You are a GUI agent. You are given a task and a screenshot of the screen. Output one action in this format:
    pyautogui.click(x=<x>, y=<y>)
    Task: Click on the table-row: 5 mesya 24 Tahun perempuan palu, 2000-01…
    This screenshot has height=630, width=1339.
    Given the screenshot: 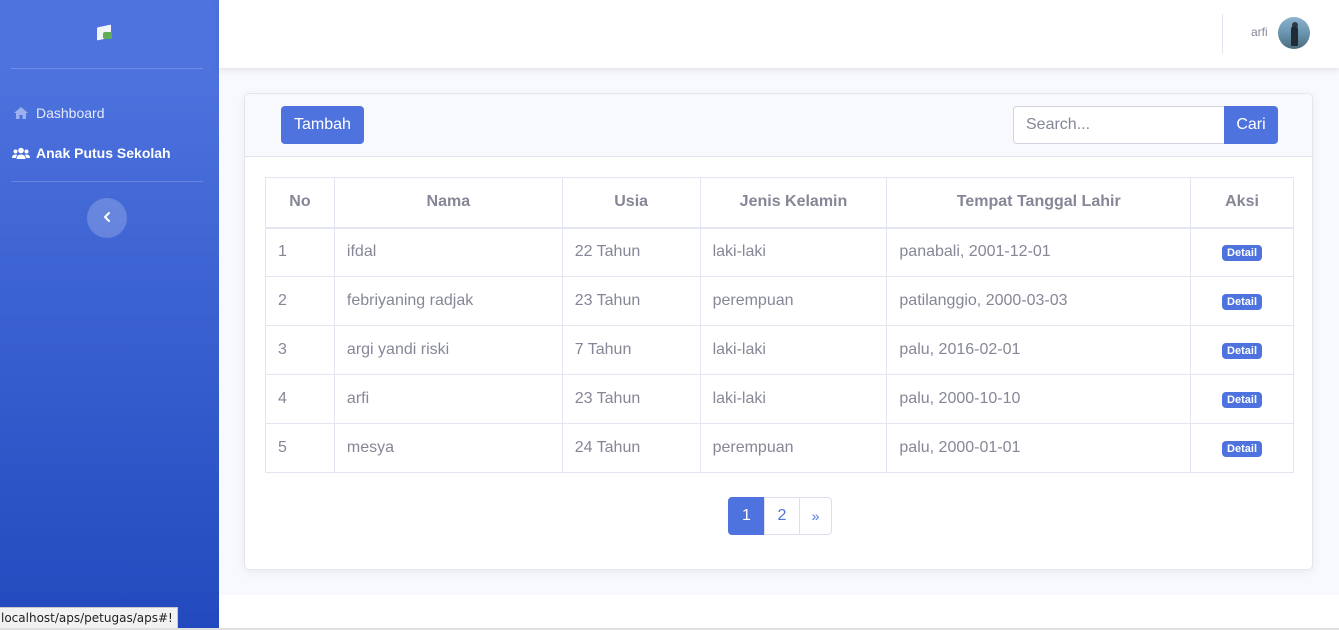 What is the action you would take?
    pyautogui.click(x=779, y=448)
    